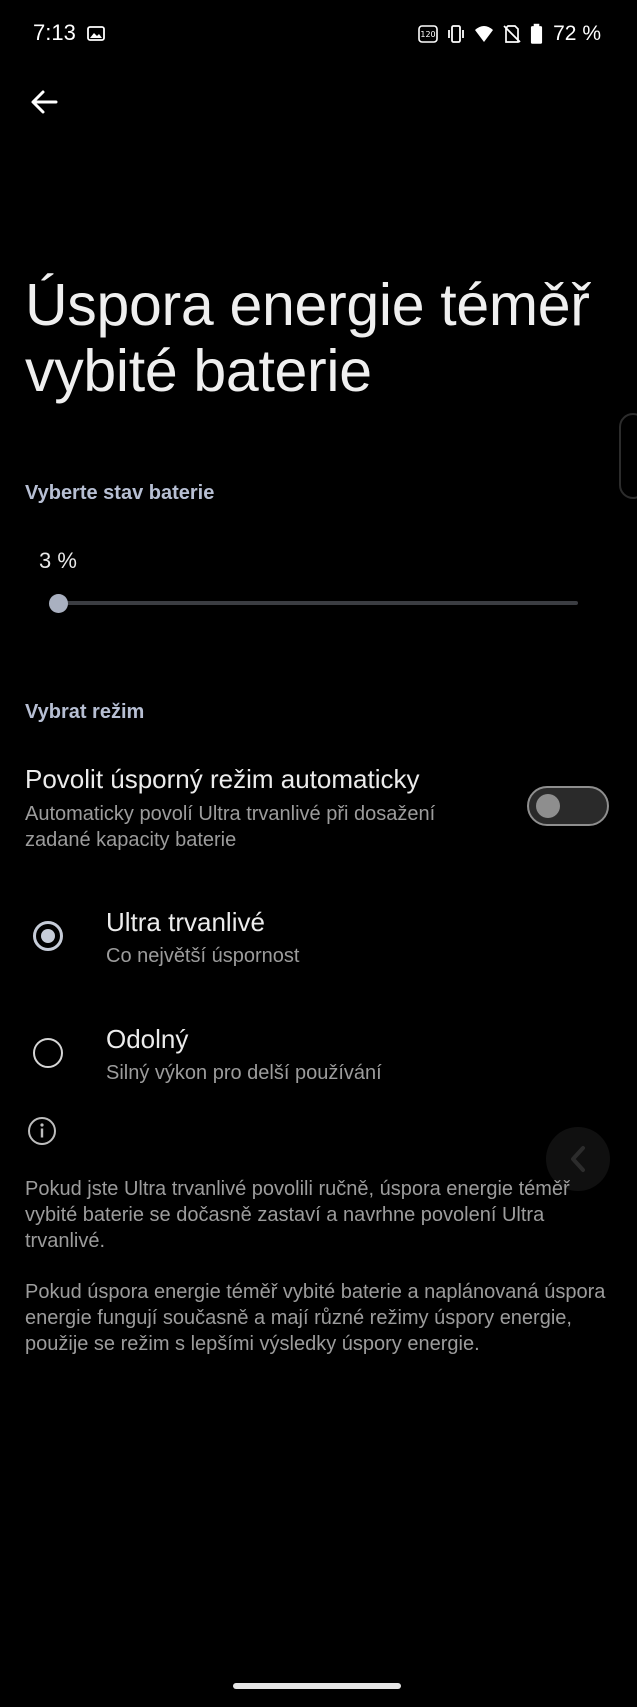  What do you see at coordinates (578, 1159) in the screenshot?
I see `chevron-left-icon` at bounding box center [578, 1159].